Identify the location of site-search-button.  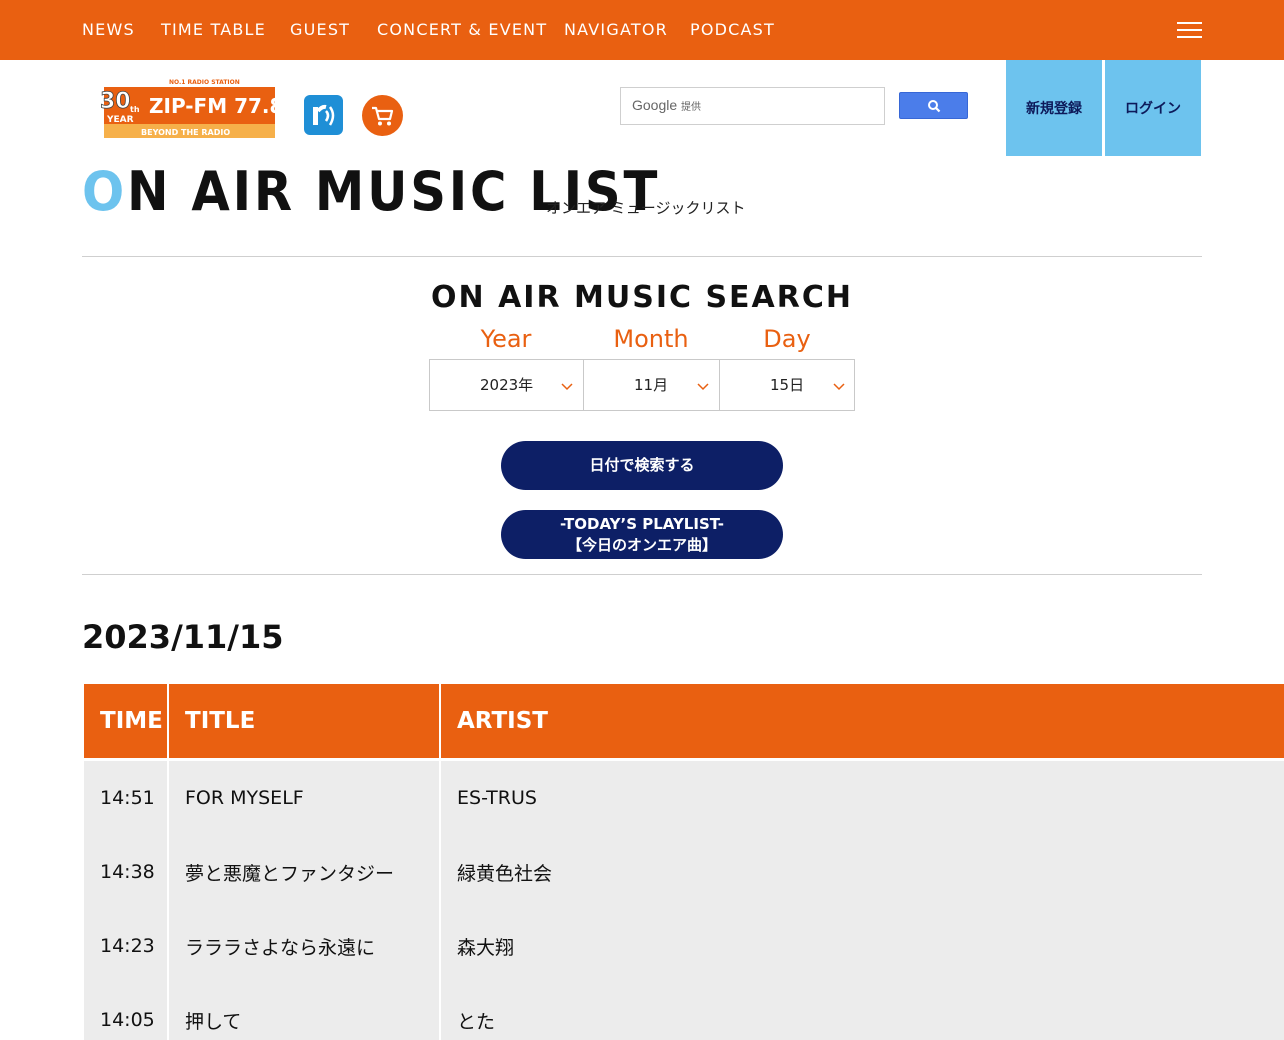
(933, 105).